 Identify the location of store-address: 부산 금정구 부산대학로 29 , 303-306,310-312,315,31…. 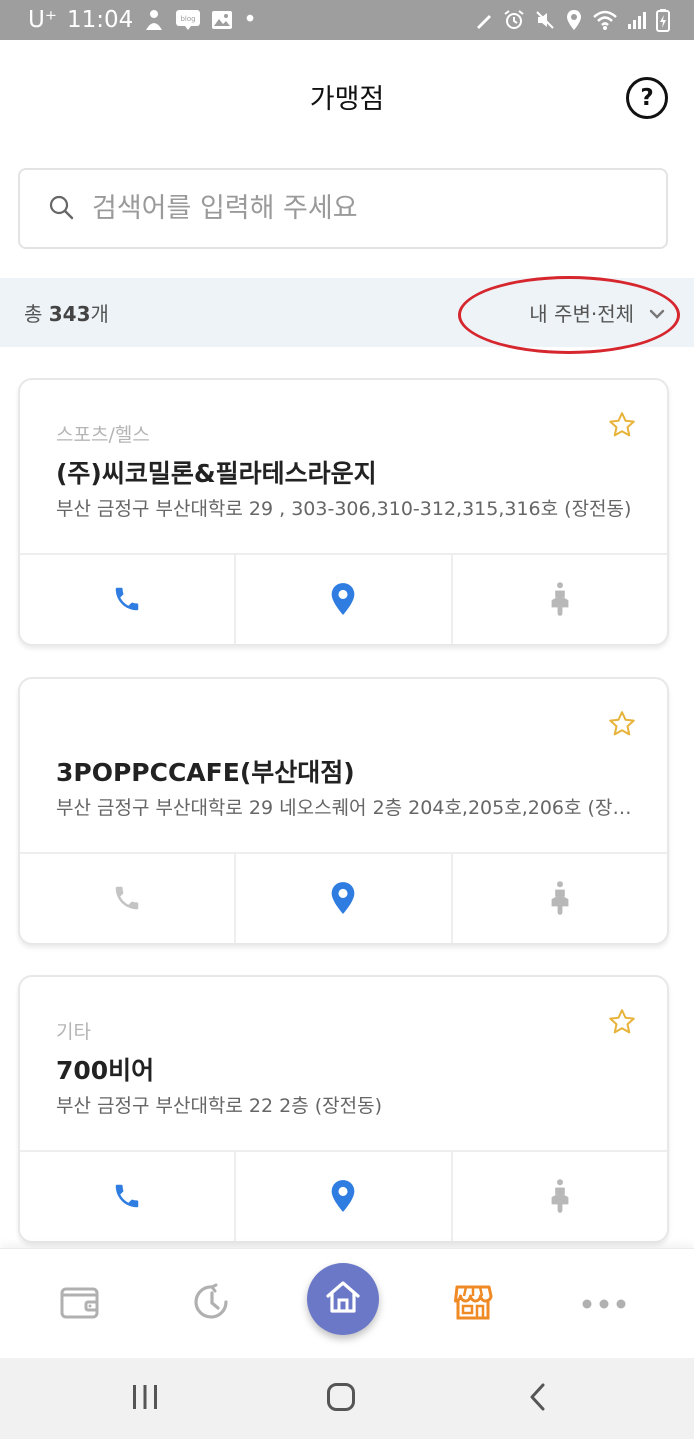
(344, 509).